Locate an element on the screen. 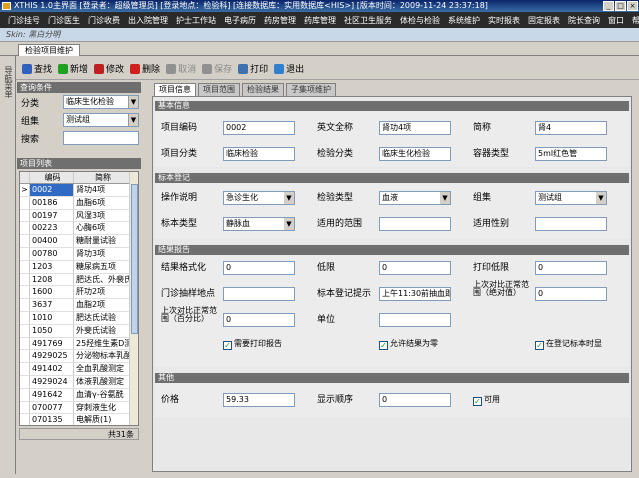 The height and width of the screenshot is (478, 639). allow-zero-checkbox: ✓ 允许结果为零 is located at coordinates (408, 344).